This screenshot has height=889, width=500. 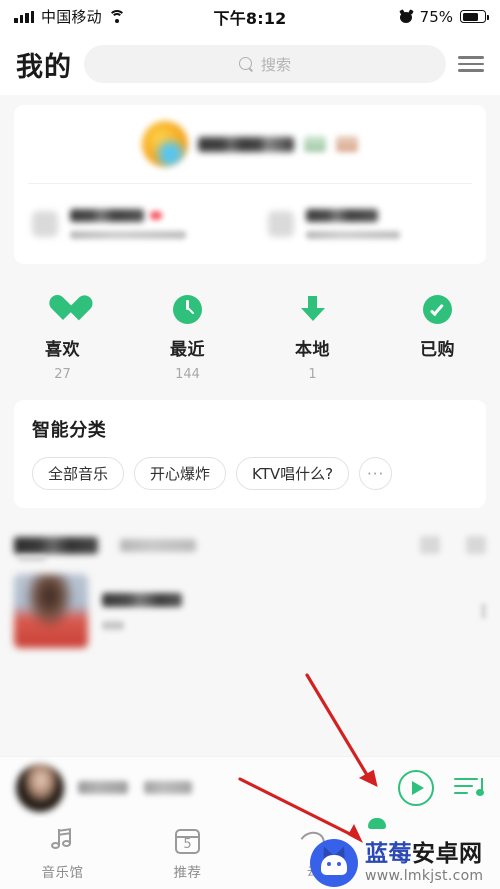 What do you see at coordinates (313, 309) in the screenshot?
I see `download-arrow-icon` at bounding box center [313, 309].